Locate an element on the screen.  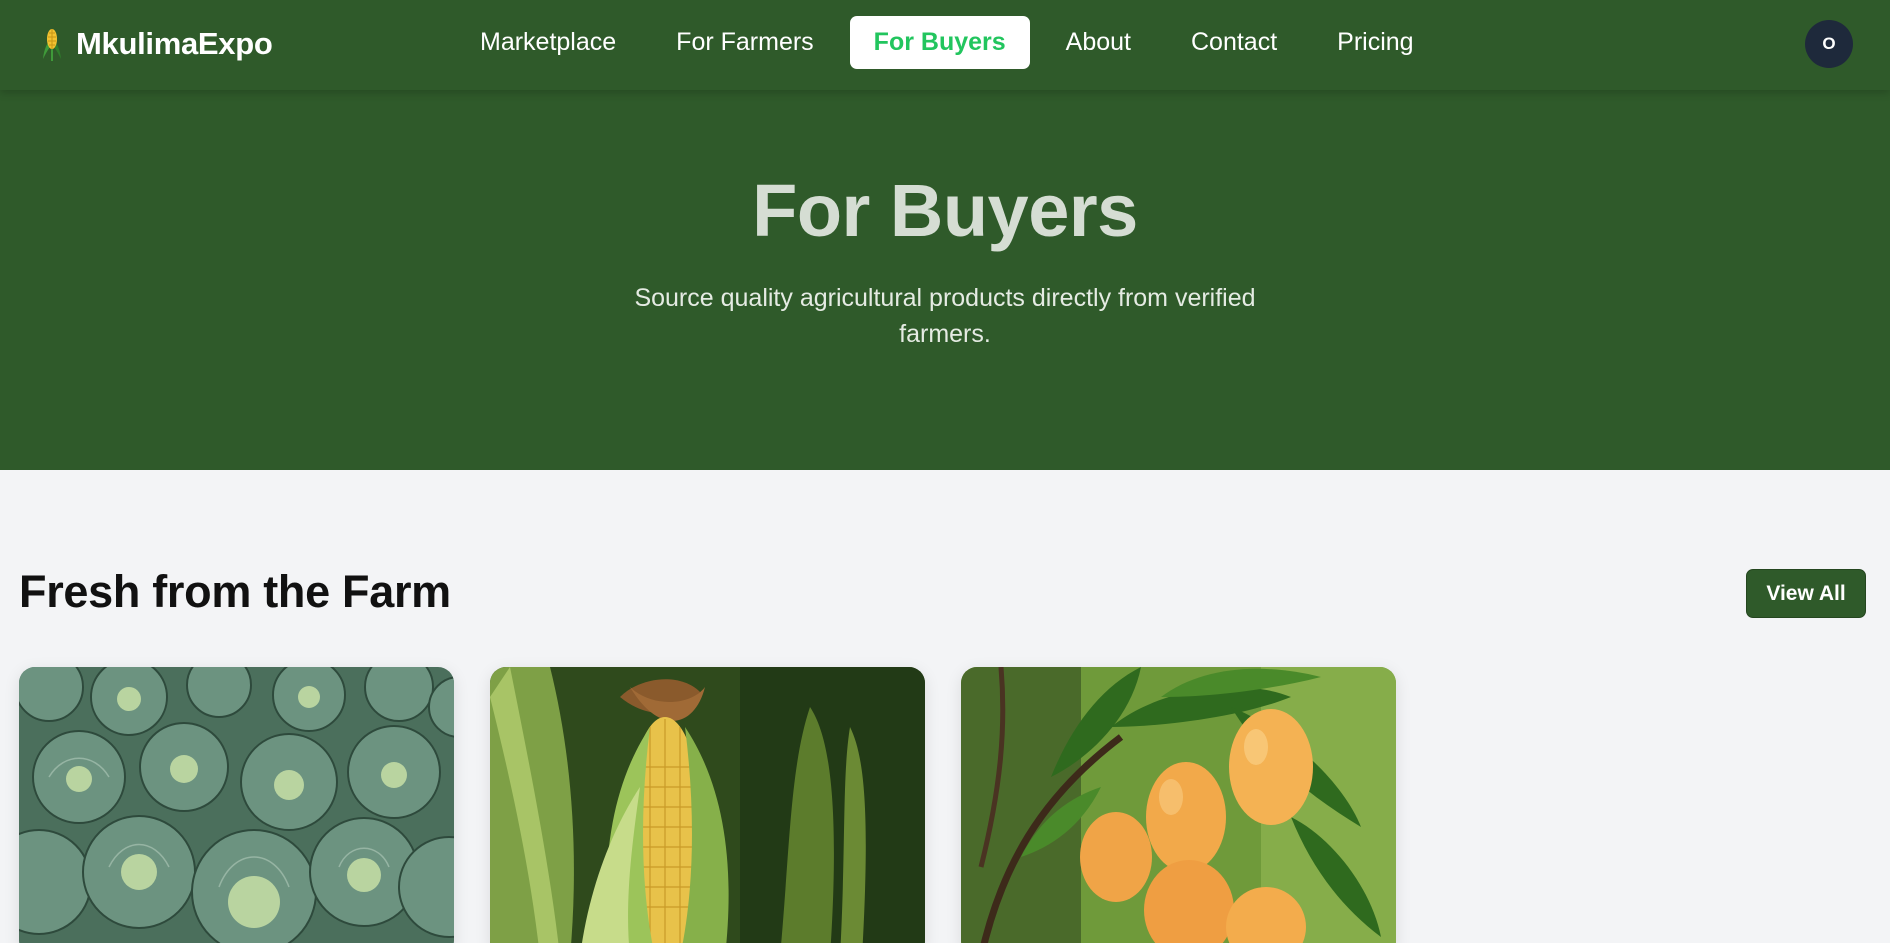
product-card-maize is located at coordinates (707, 805).